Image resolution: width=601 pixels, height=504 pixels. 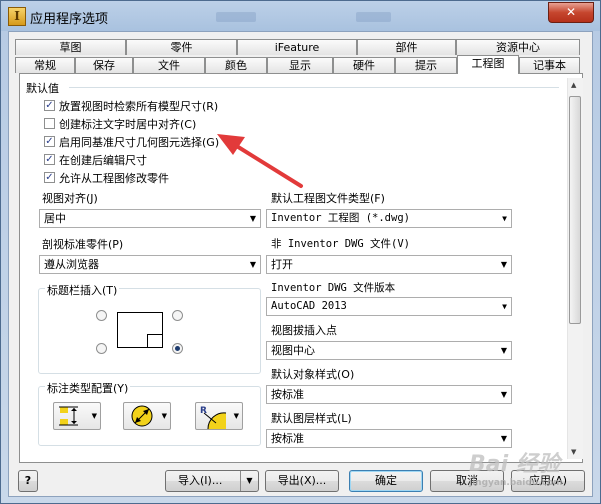 I want to click on default-file-type-select: Inventor 工程图 (*.dwg) ▼, so click(x=389, y=218).